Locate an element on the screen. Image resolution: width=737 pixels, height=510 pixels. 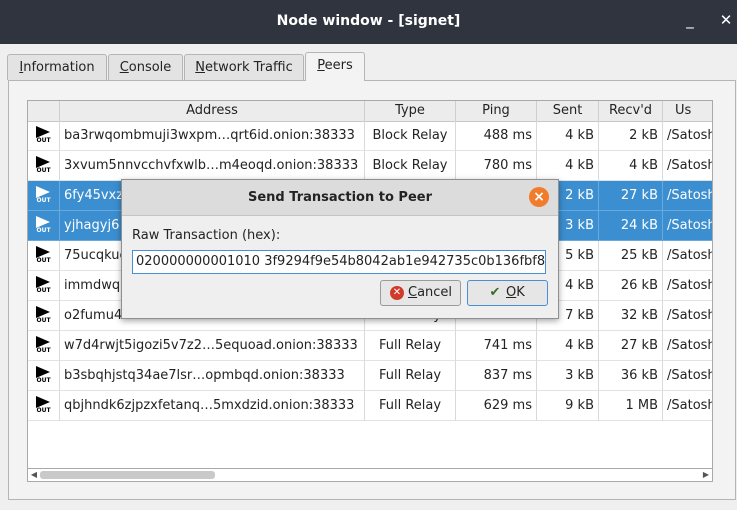
horizontal-scrollbar: ◀ ▶ is located at coordinates (370, 475).